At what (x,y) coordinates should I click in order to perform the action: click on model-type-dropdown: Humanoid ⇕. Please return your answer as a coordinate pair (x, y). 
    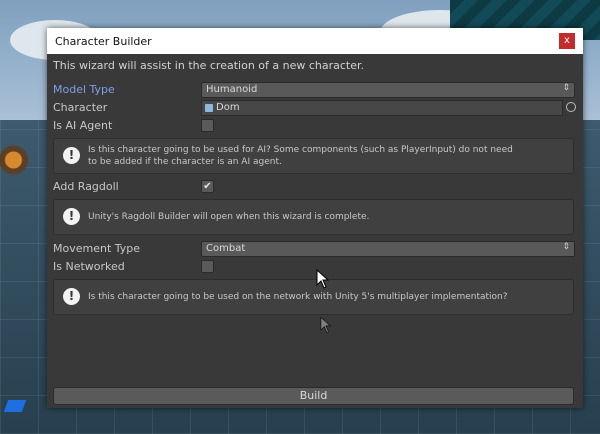
    Looking at the image, I should click on (388, 90).